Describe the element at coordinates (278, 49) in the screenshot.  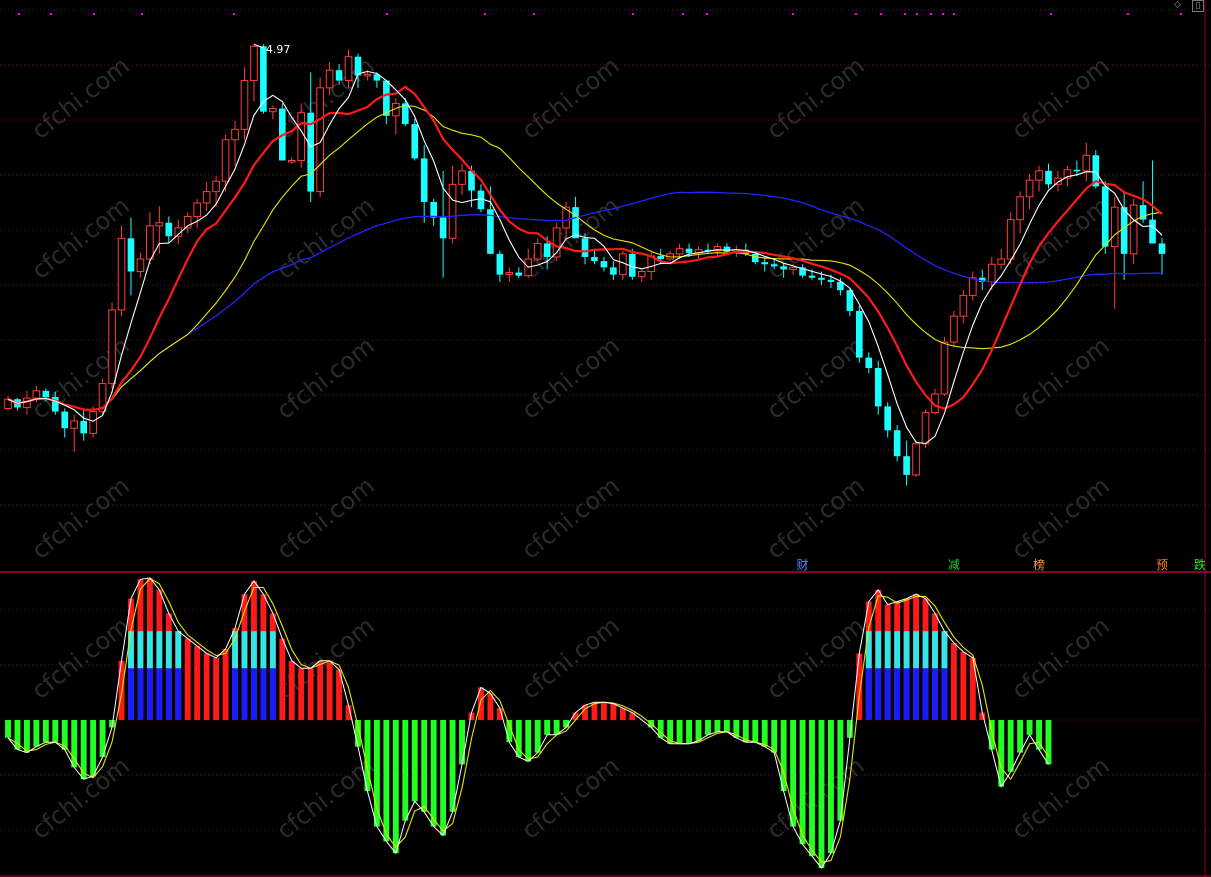
I see `peak-label: 4.97` at that location.